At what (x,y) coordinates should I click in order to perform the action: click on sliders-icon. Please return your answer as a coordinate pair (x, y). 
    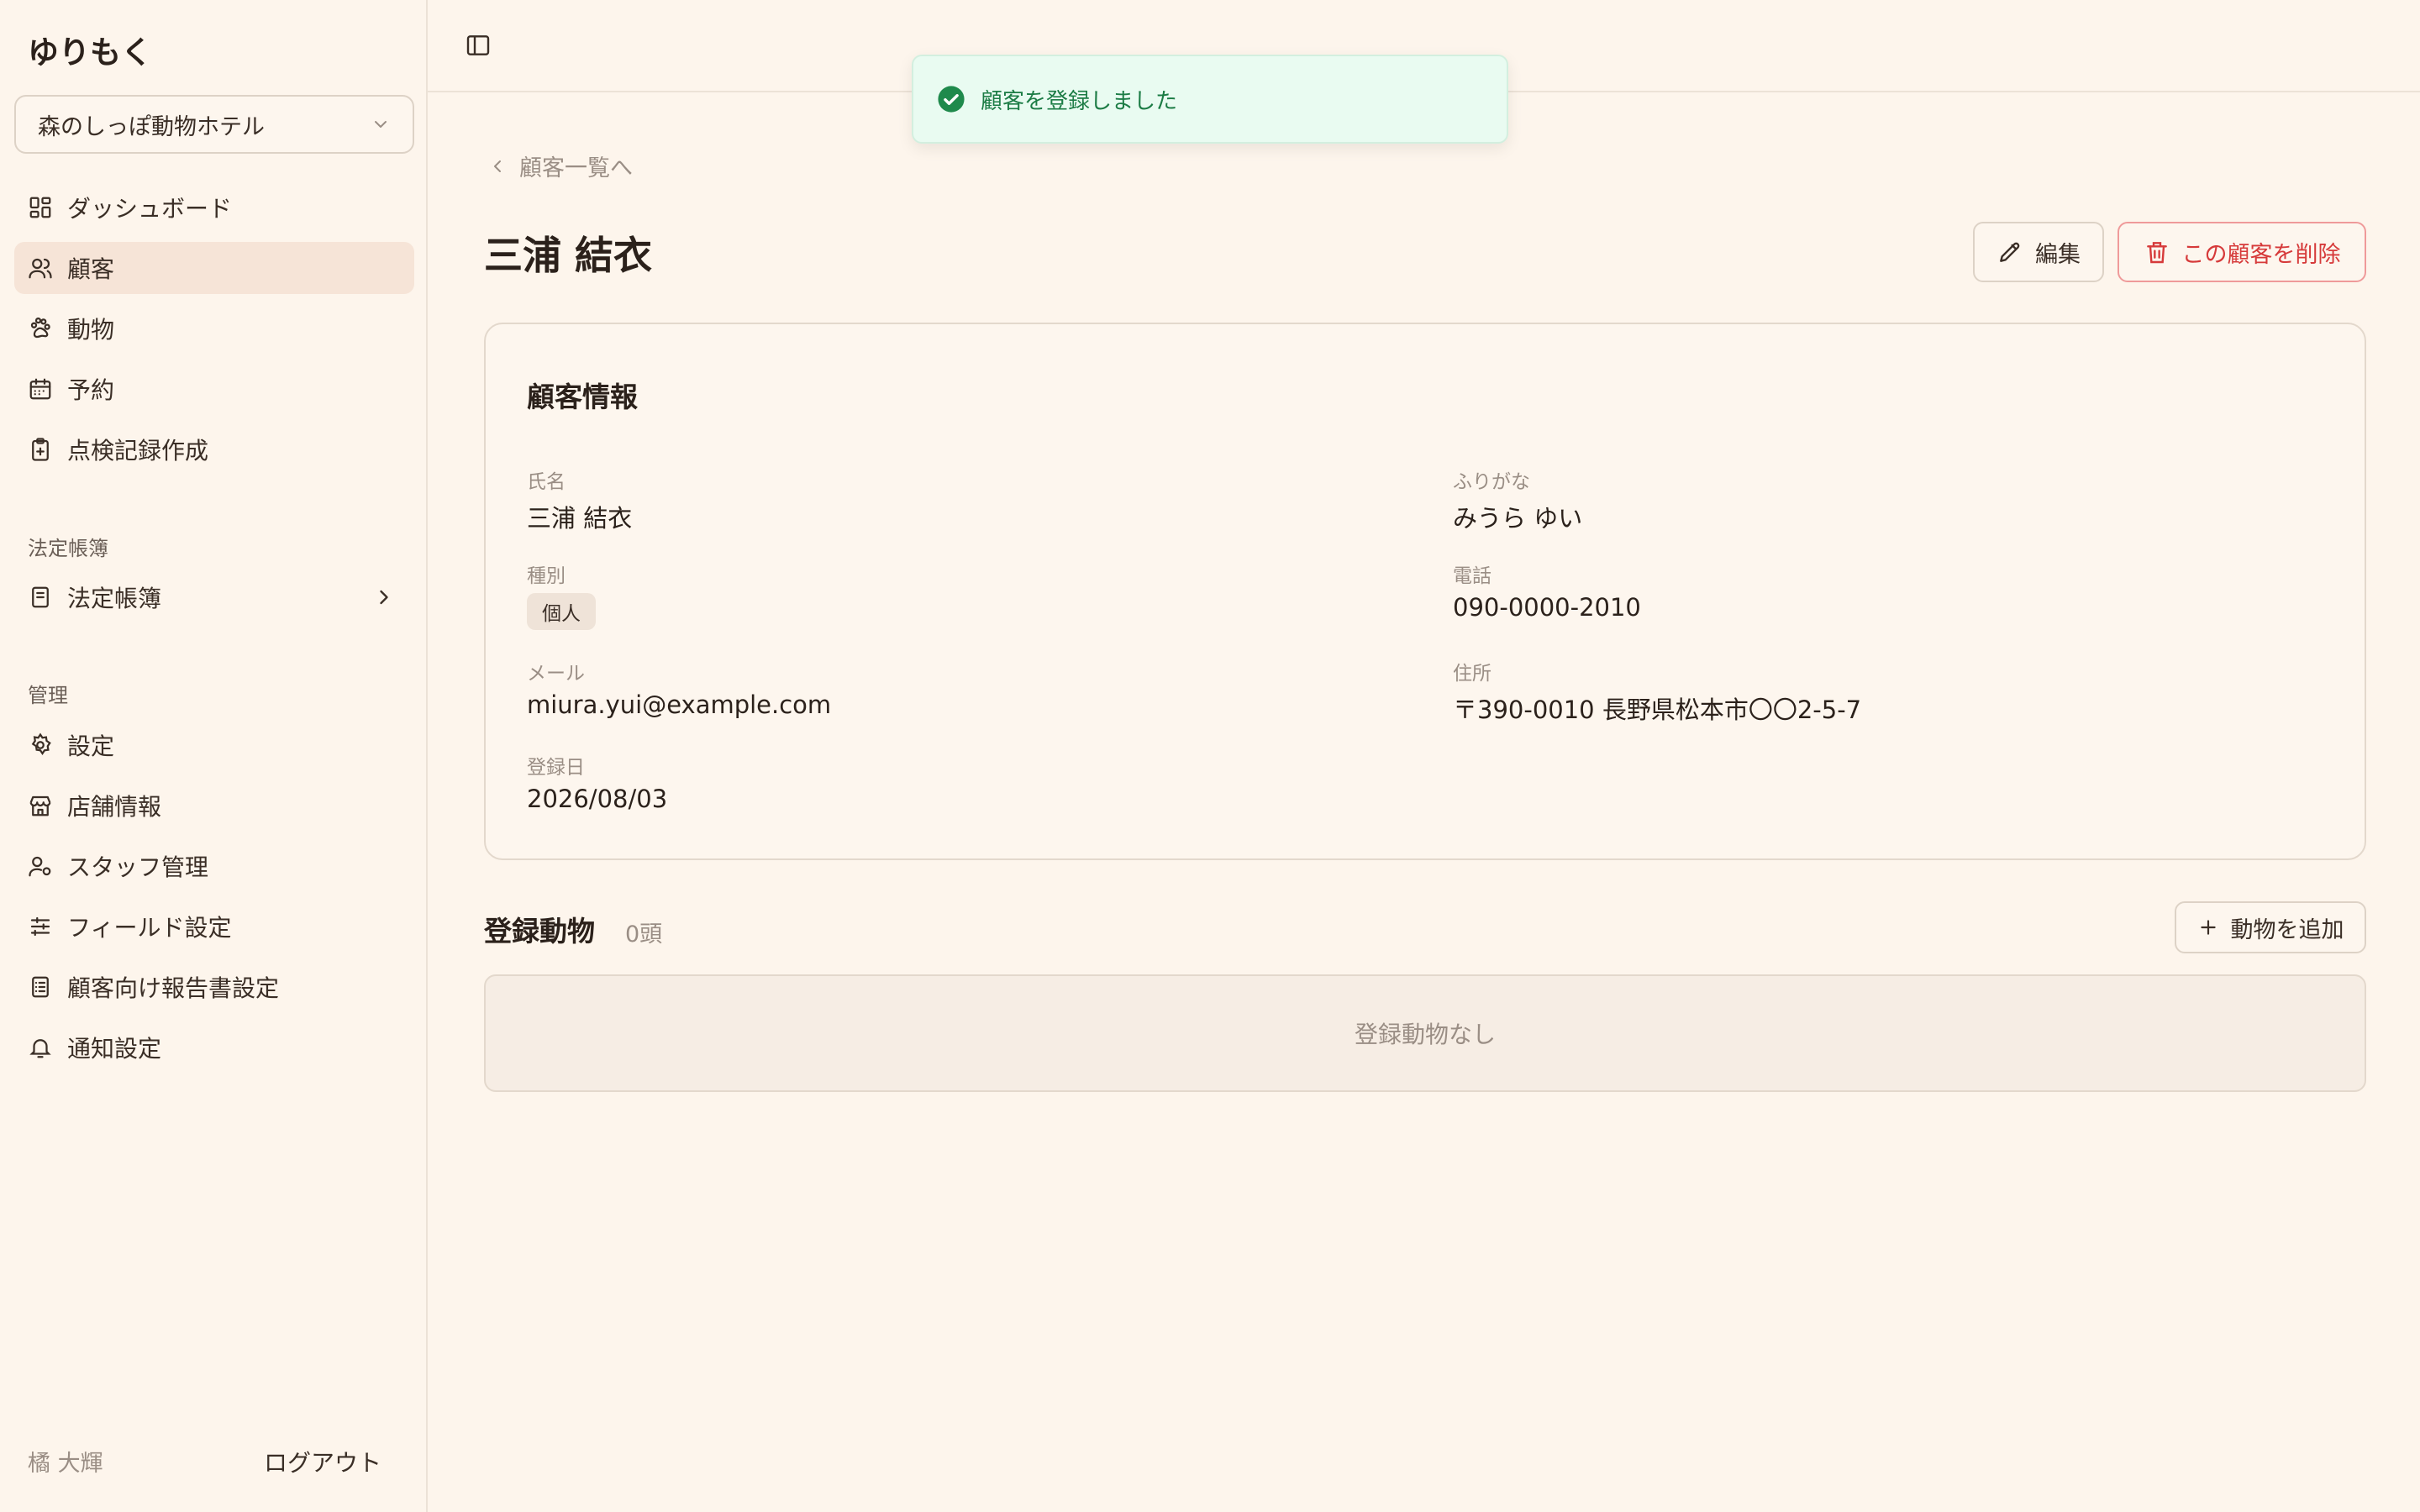
    Looking at the image, I should click on (40, 926).